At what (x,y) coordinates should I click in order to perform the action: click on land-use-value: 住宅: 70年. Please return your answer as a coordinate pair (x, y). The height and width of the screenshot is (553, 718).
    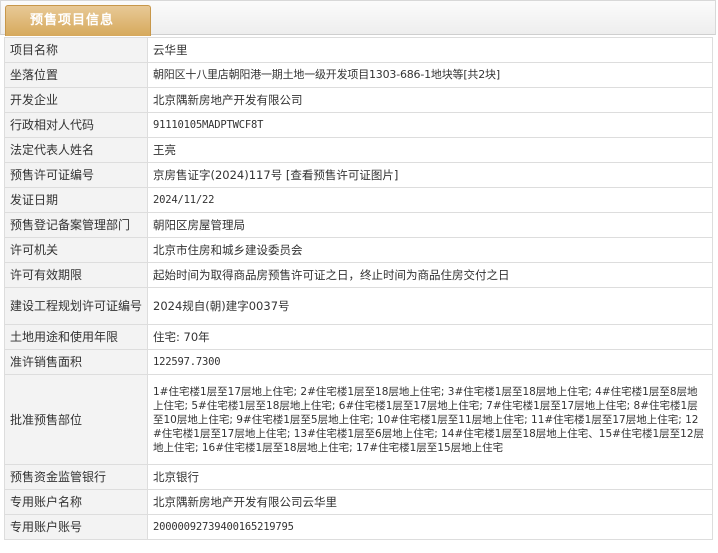
    Looking at the image, I should click on (430, 337).